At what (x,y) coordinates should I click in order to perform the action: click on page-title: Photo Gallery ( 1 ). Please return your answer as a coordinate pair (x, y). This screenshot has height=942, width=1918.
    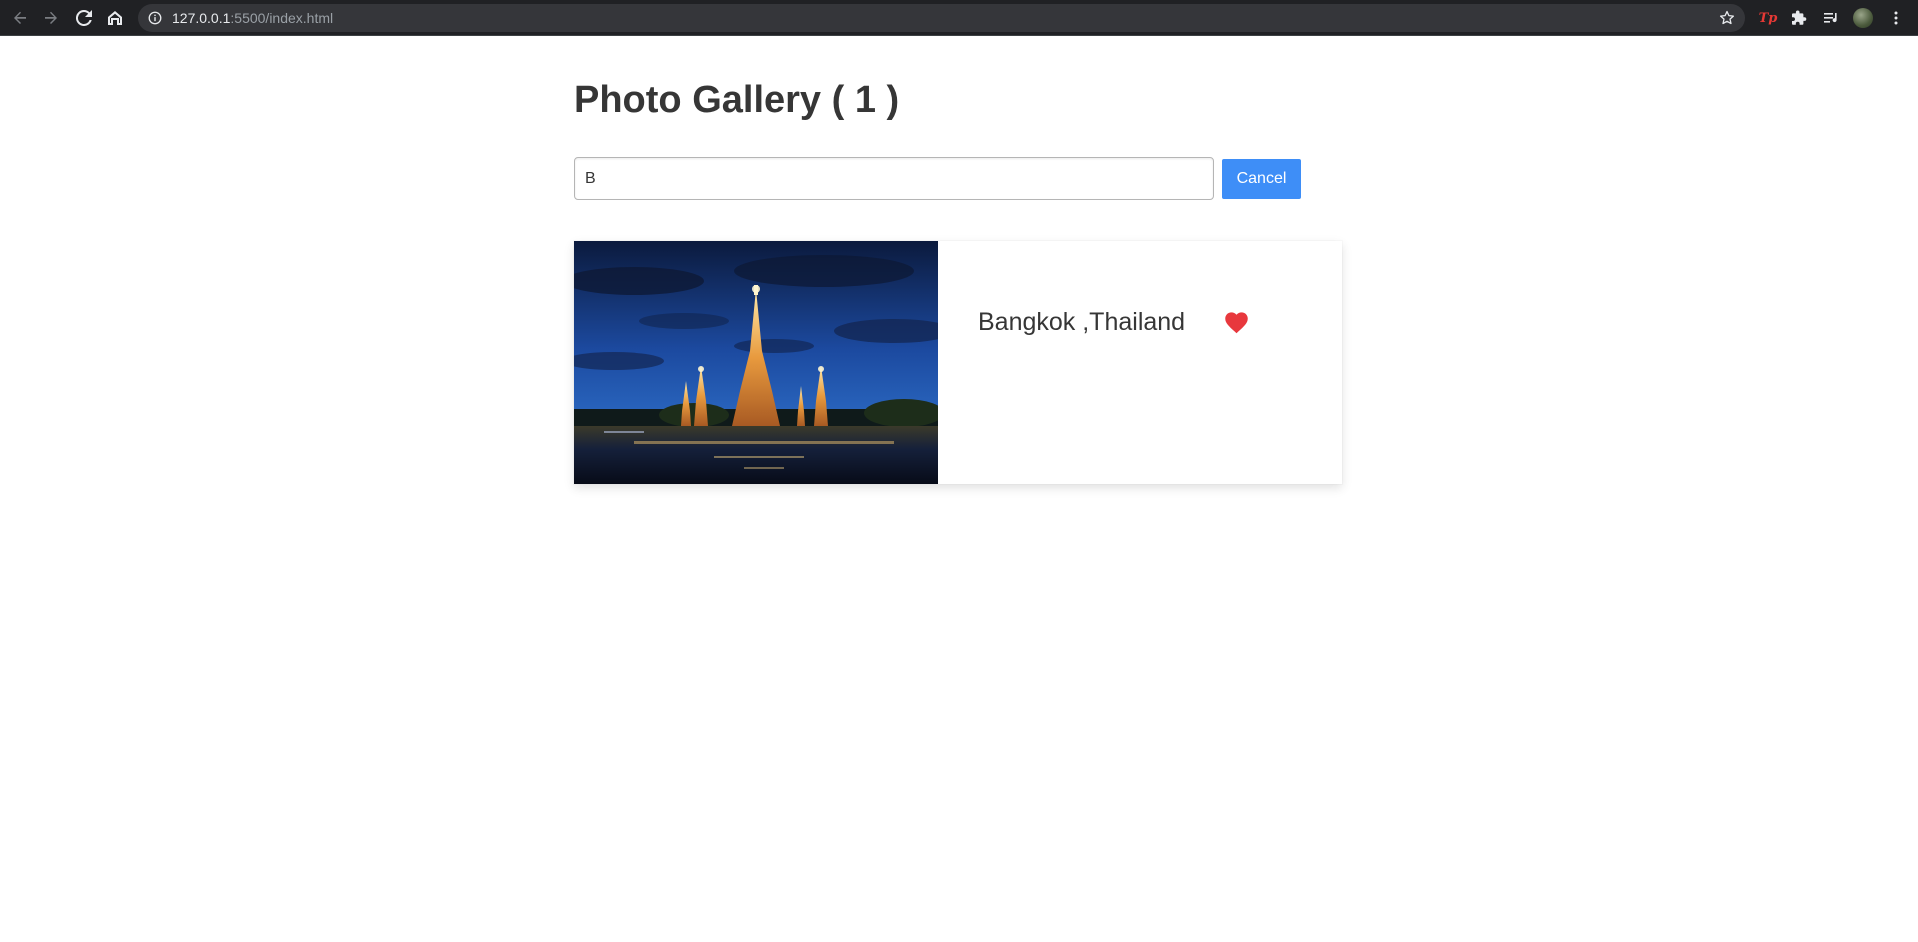
    Looking at the image, I should click on (737, 100).